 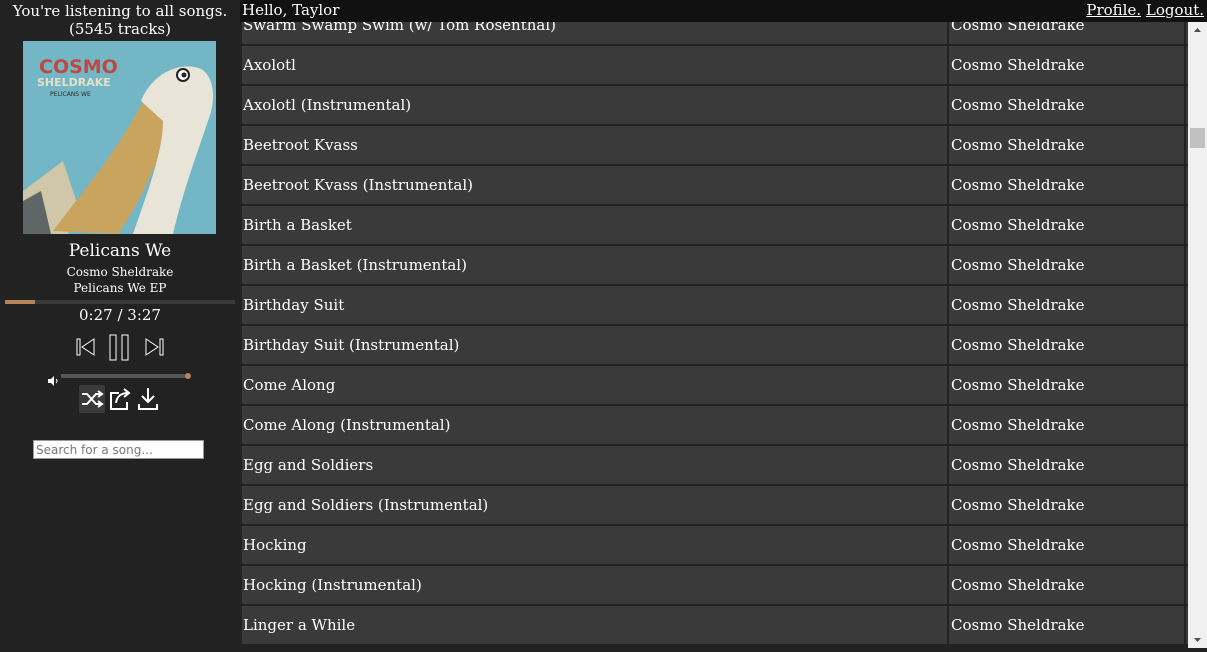 I want to click on track-title-cell: Linger a While, so click(x=594, y=625).